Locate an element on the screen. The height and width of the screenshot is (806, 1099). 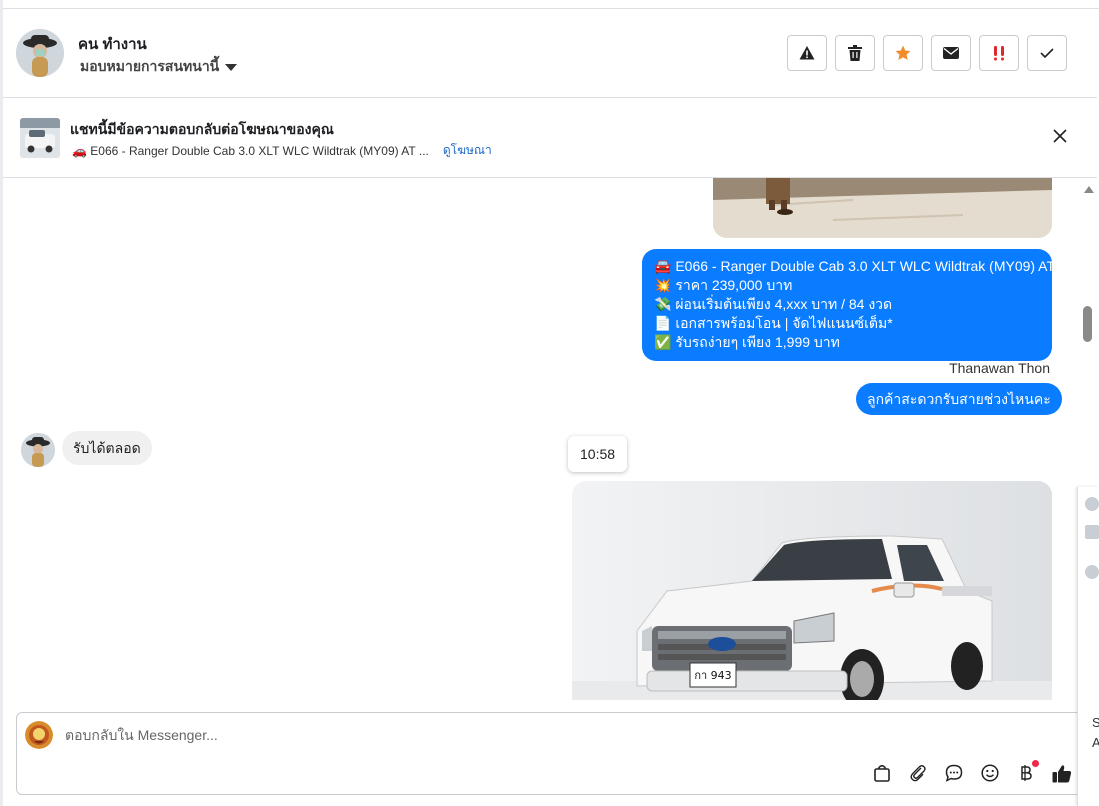
sender-name: Thanawan Thon is located at coordinates (999, 368).